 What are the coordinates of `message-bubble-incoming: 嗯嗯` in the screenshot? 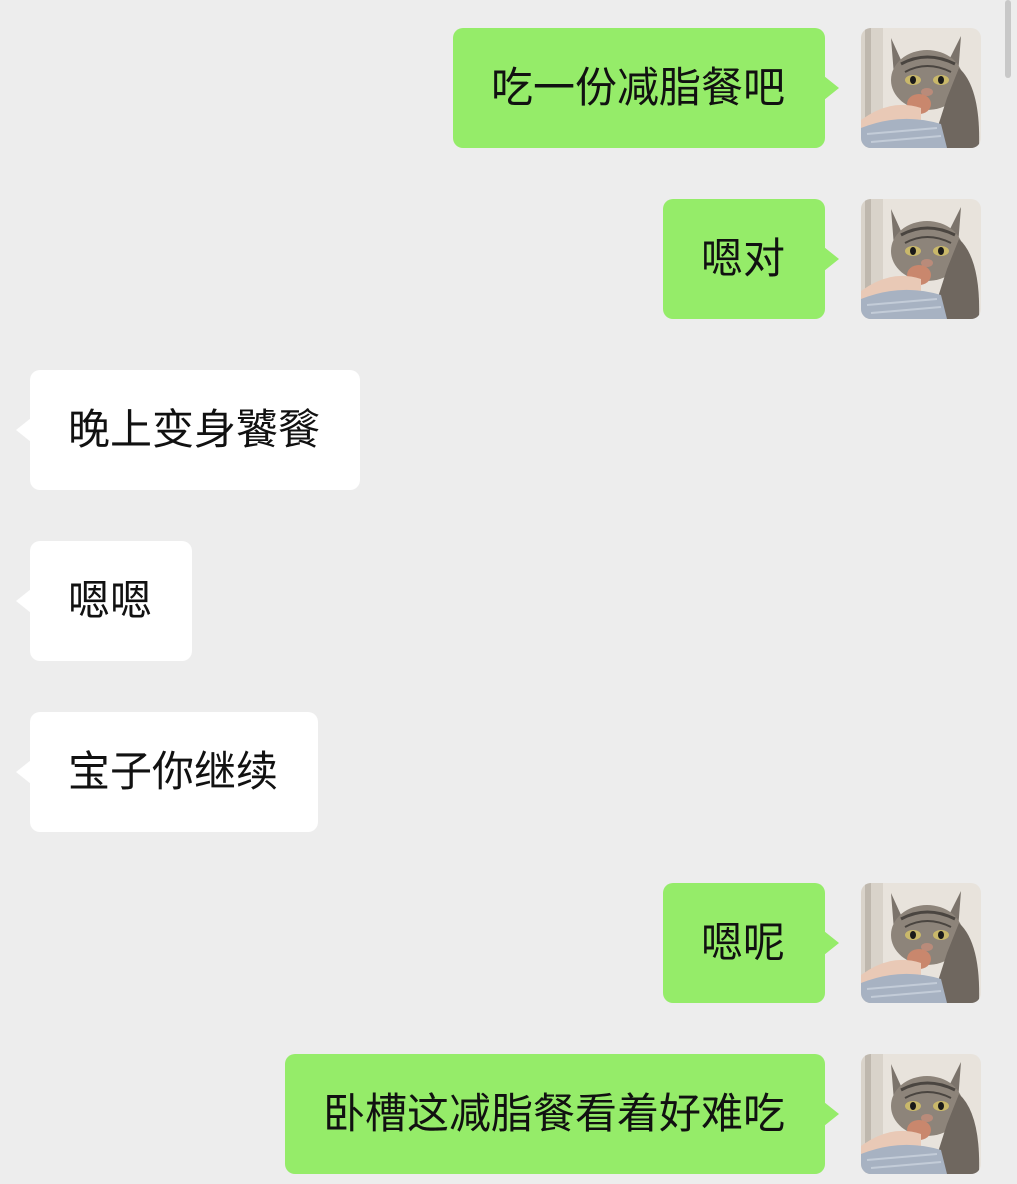 It's located at (104, 601).